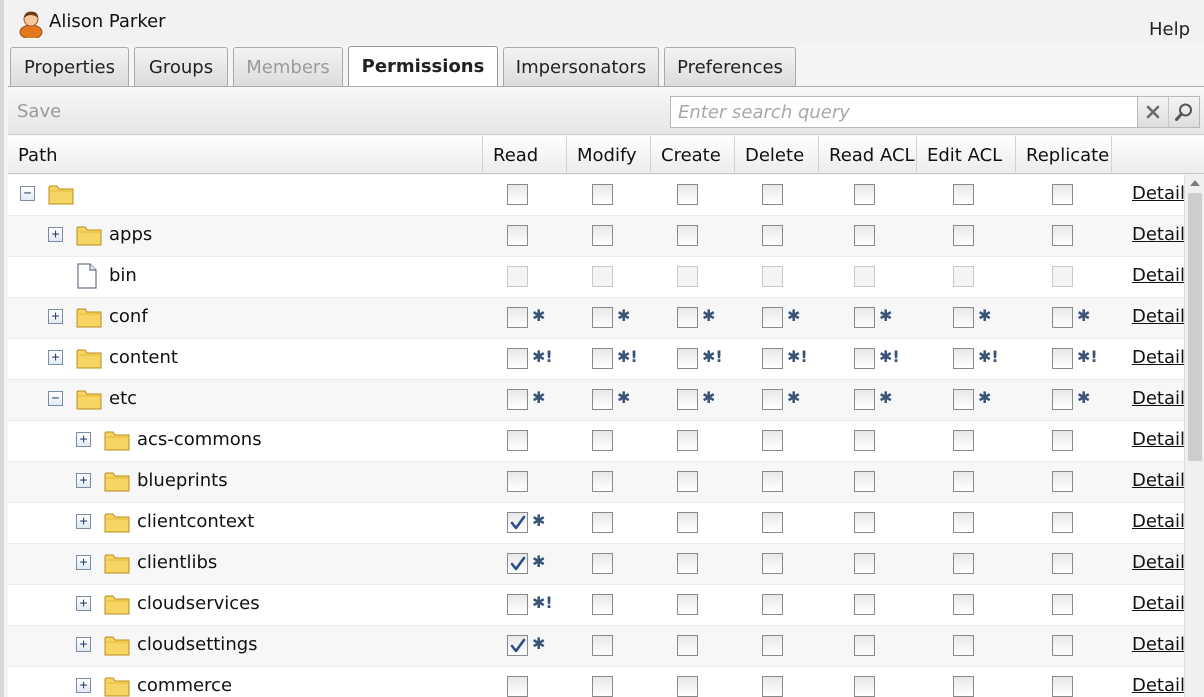 This screenshot has width=1204, height=697. Describe the element at coordinates (596, 277) in the screenshot. I see `table-row: bin Details` at that location.